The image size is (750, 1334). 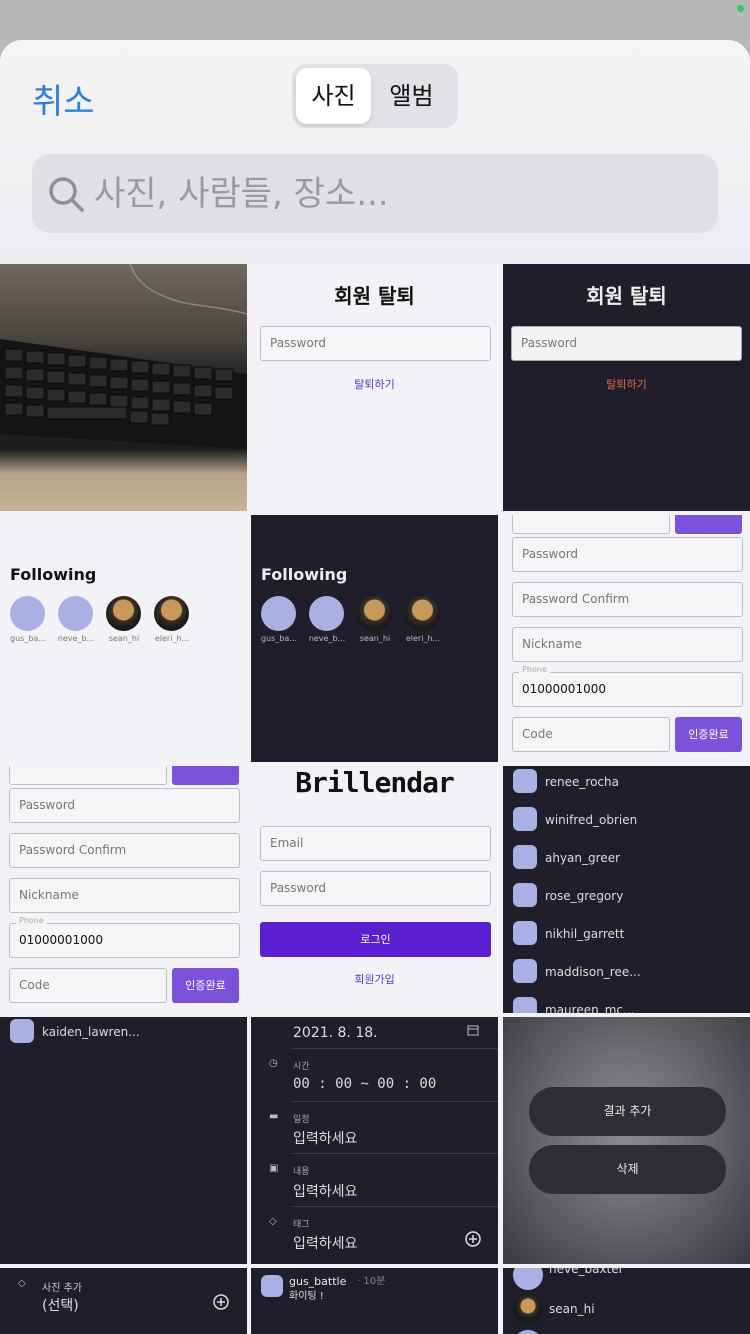 What do you see at coordinates (123, 356) in the screenshot?
I see `keyboard-image` at bounding box center [123, 356].